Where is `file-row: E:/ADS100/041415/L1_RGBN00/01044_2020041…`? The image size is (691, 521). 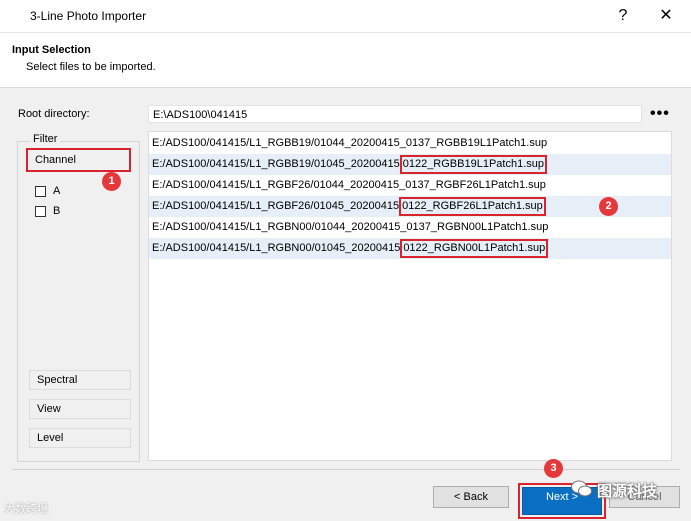 file-row: E:/ADS100/041415/L1_RGBN00/01044_2020041… is located at coordinates (410, 227).